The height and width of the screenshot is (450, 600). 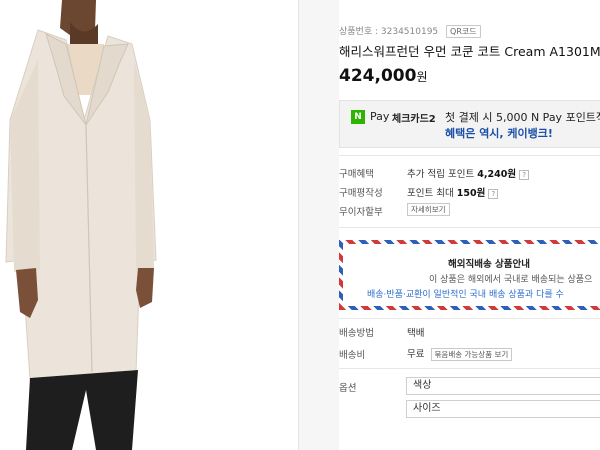 I want to click on product-price: 424,000원, so click(x=383, y=76).